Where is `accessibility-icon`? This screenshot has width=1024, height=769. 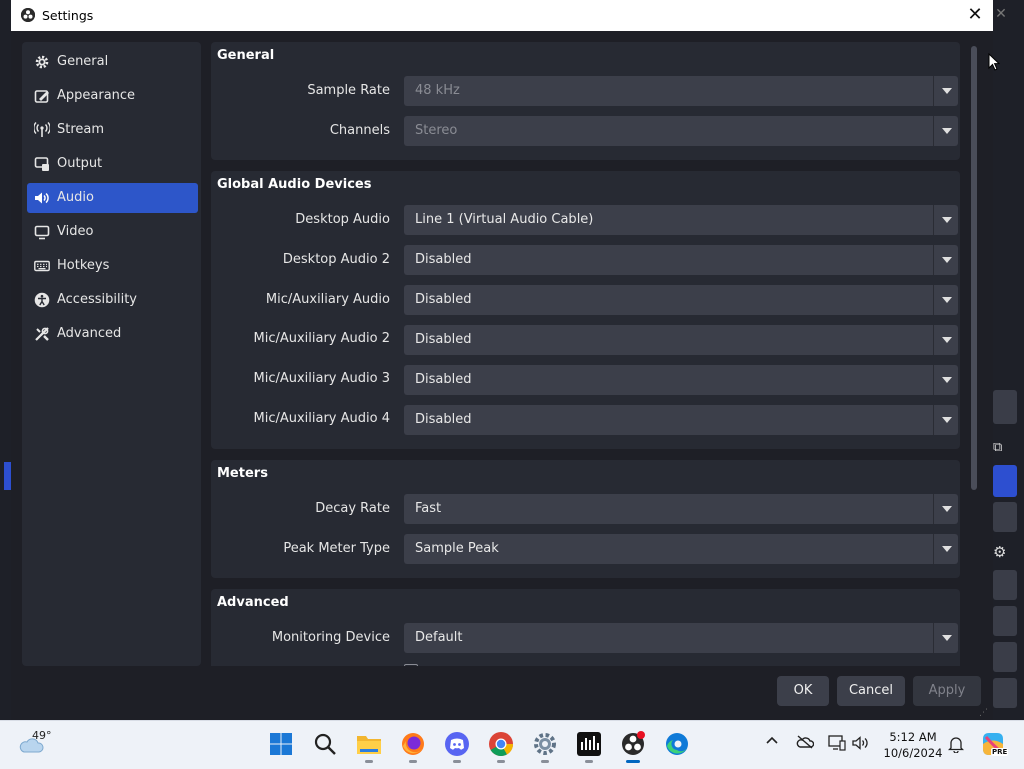 accessibility-icon is located at coordinates (42, 300).